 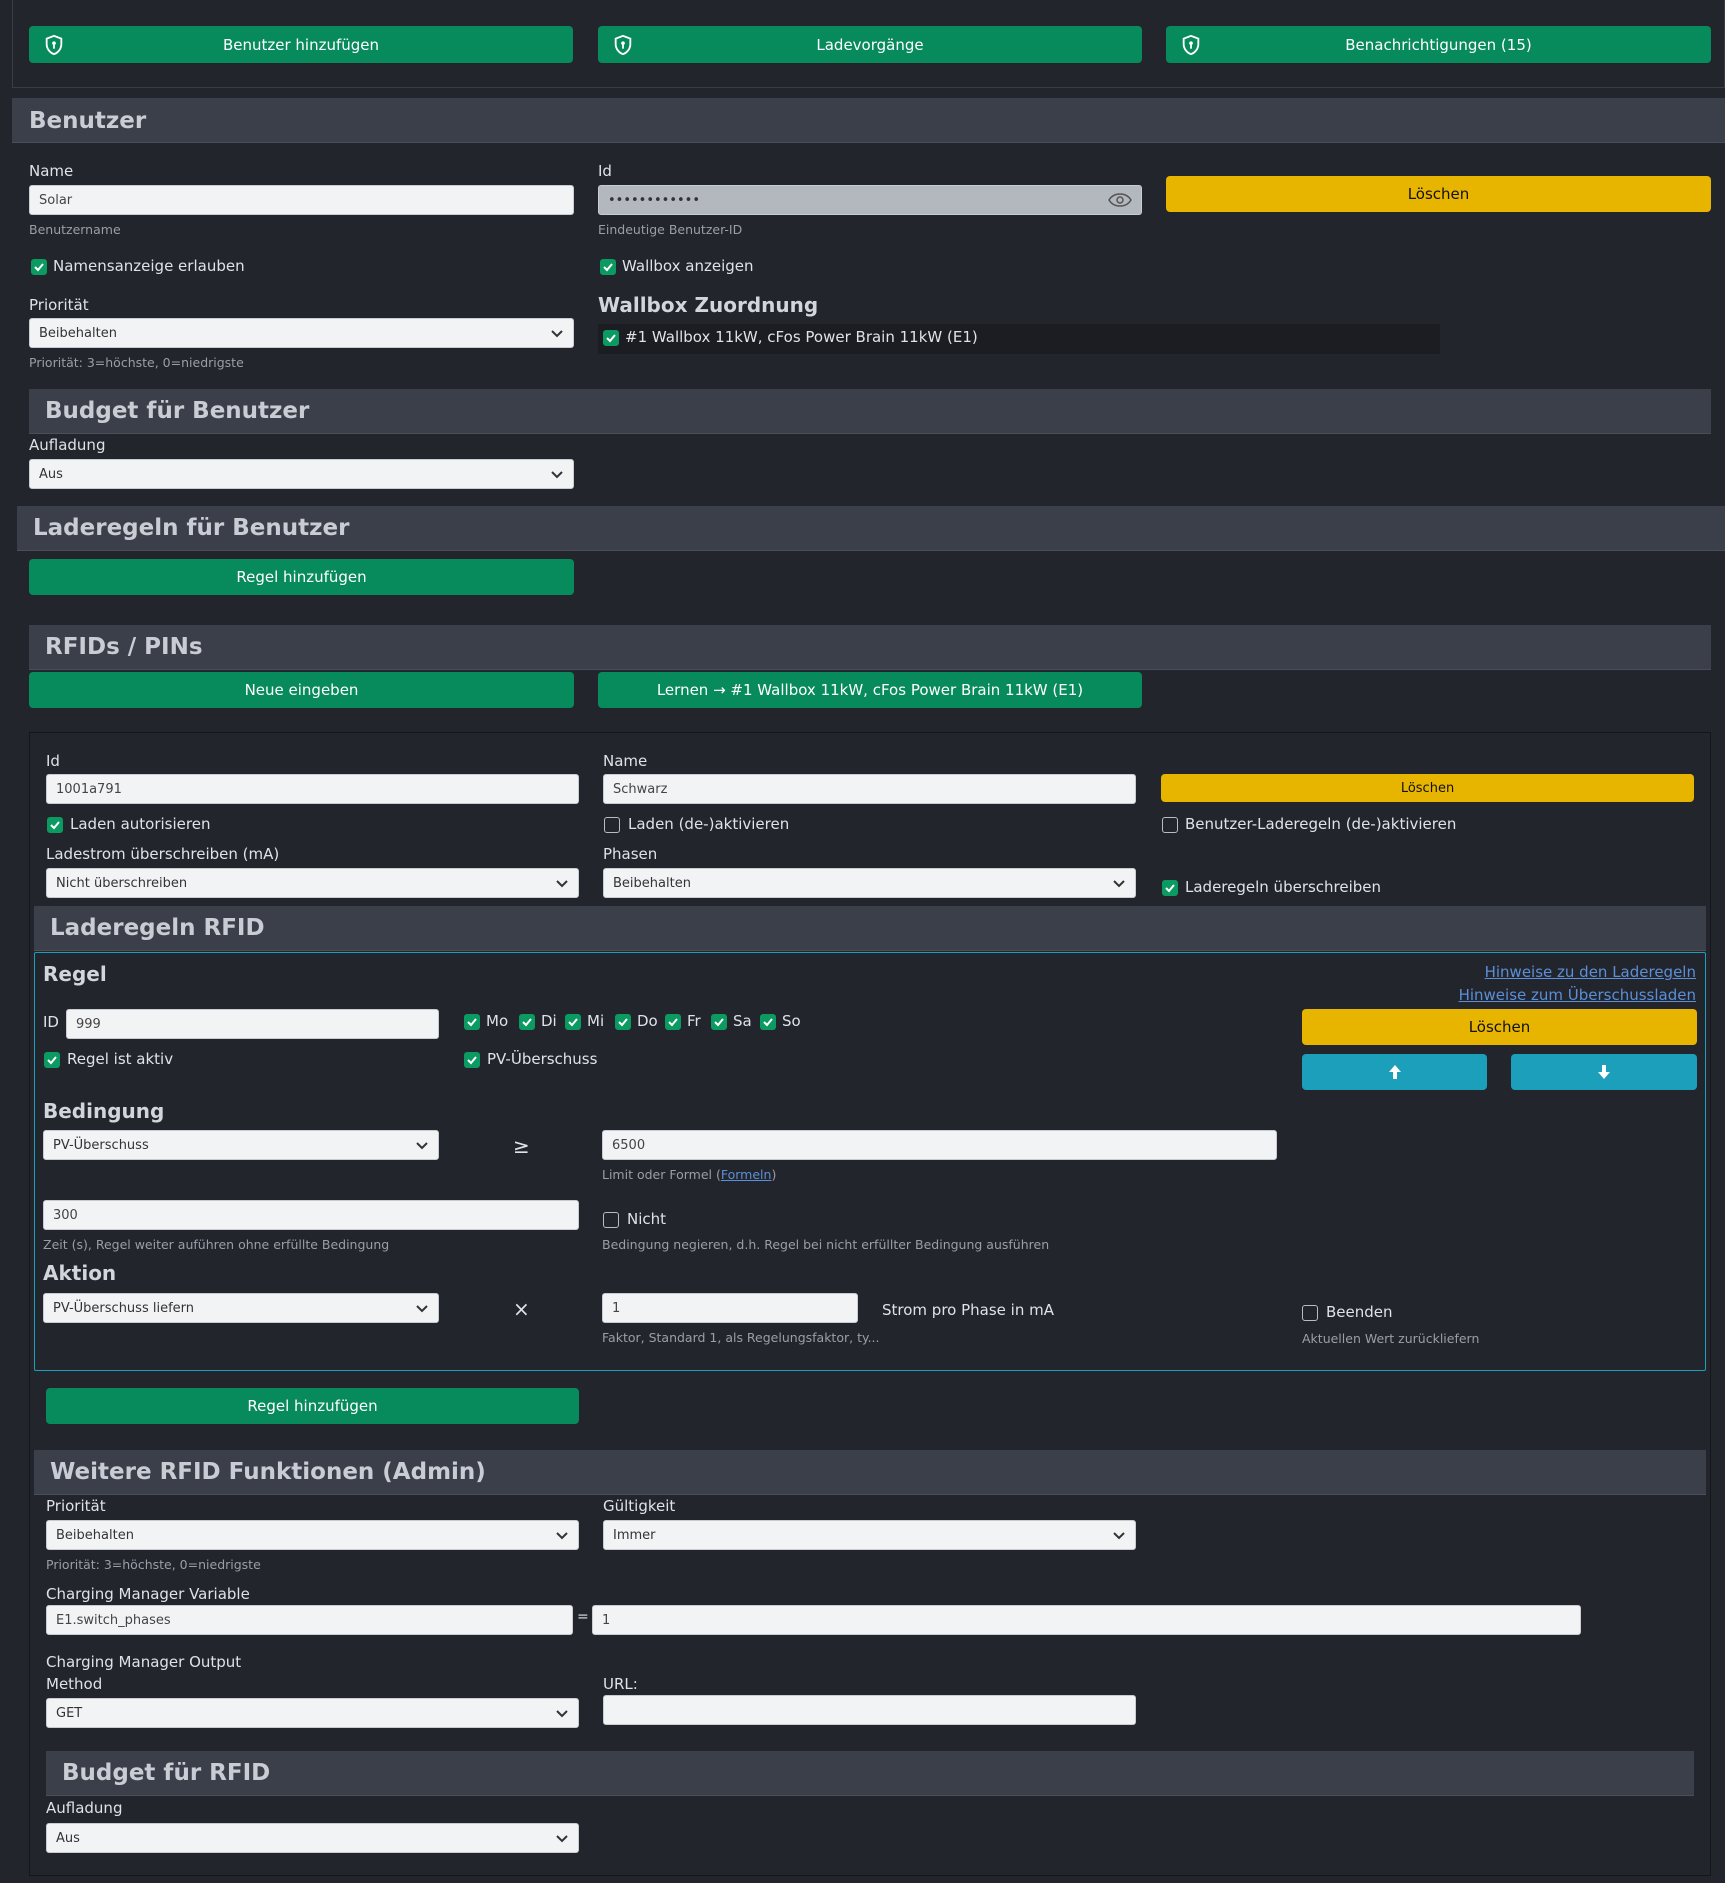 I want to click on pv-surplus-checkbox, so click(x=472, y=1060).